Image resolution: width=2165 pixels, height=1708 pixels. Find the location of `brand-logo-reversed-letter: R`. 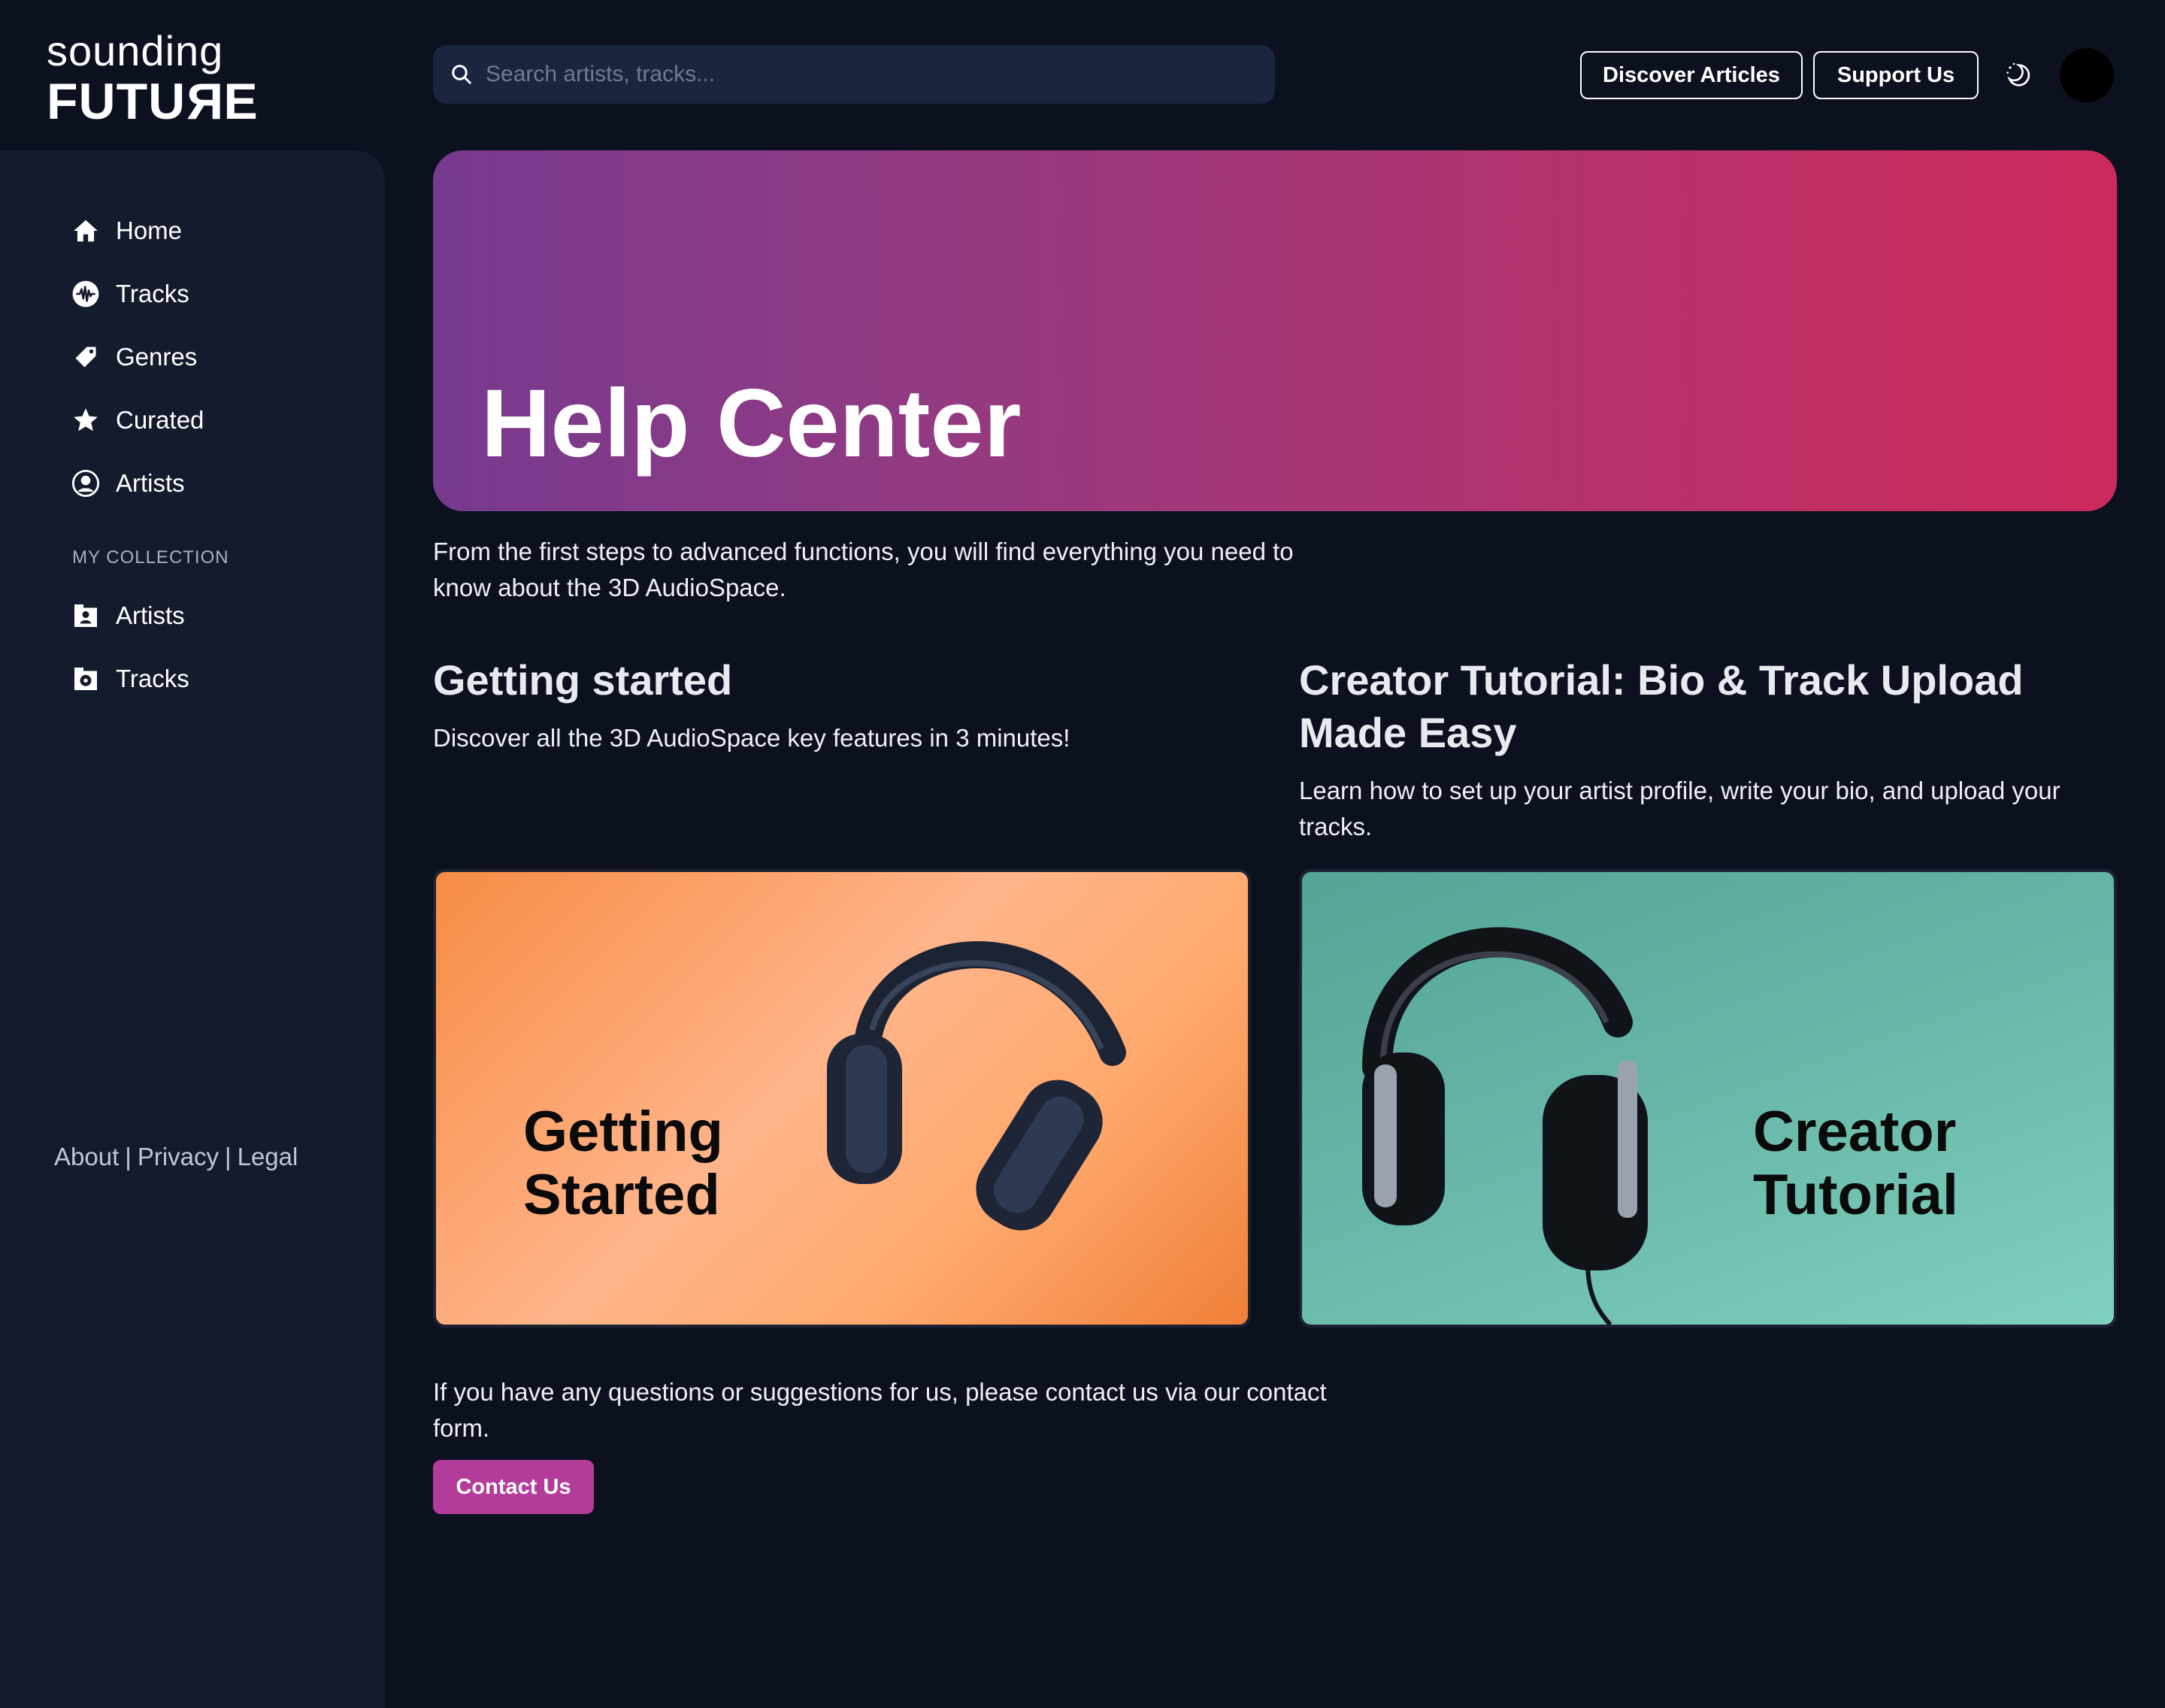

brand-logo-reversed-letter: R is located at coordinates (205, 102).